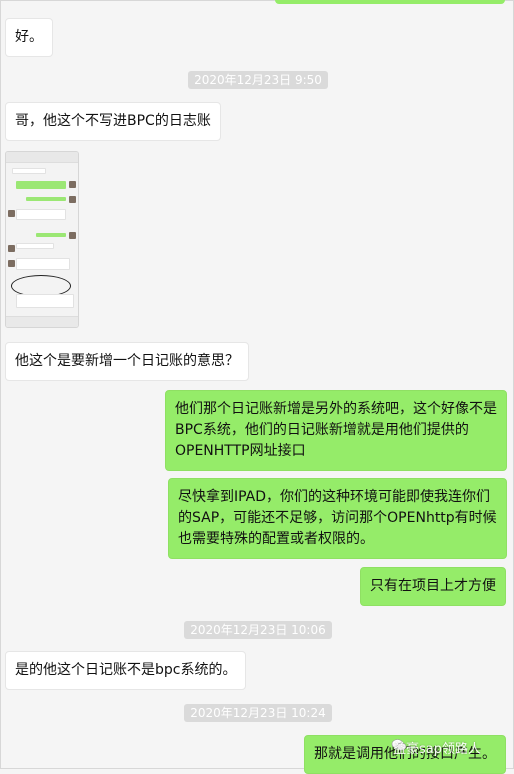 The image size is (514, 774). What do you see at coordinates (322, 430) in the screenshot?
I see `message-line: BPC系统，他们的日记账新增就是用他们提供的` at bounding box center [322, 430].